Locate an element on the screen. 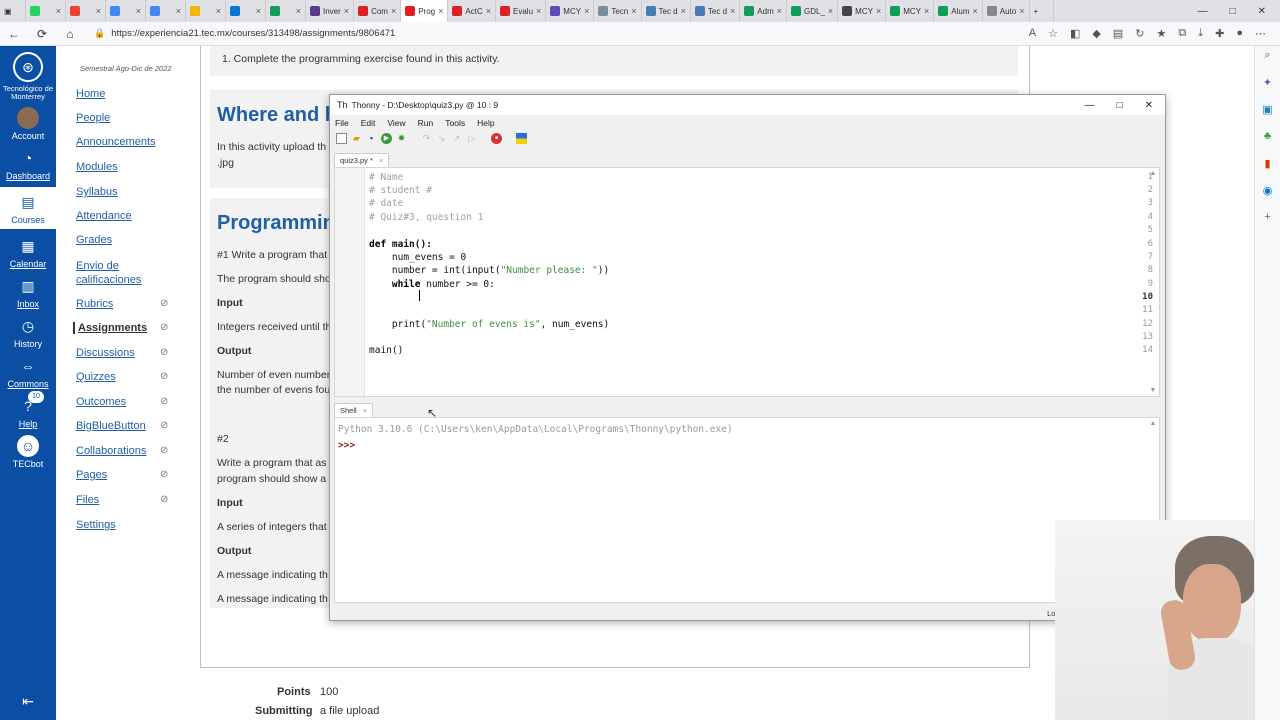 The height and width of the screenshot is (720, 1280). menu-help: Help is located at coordinates (485, 123).